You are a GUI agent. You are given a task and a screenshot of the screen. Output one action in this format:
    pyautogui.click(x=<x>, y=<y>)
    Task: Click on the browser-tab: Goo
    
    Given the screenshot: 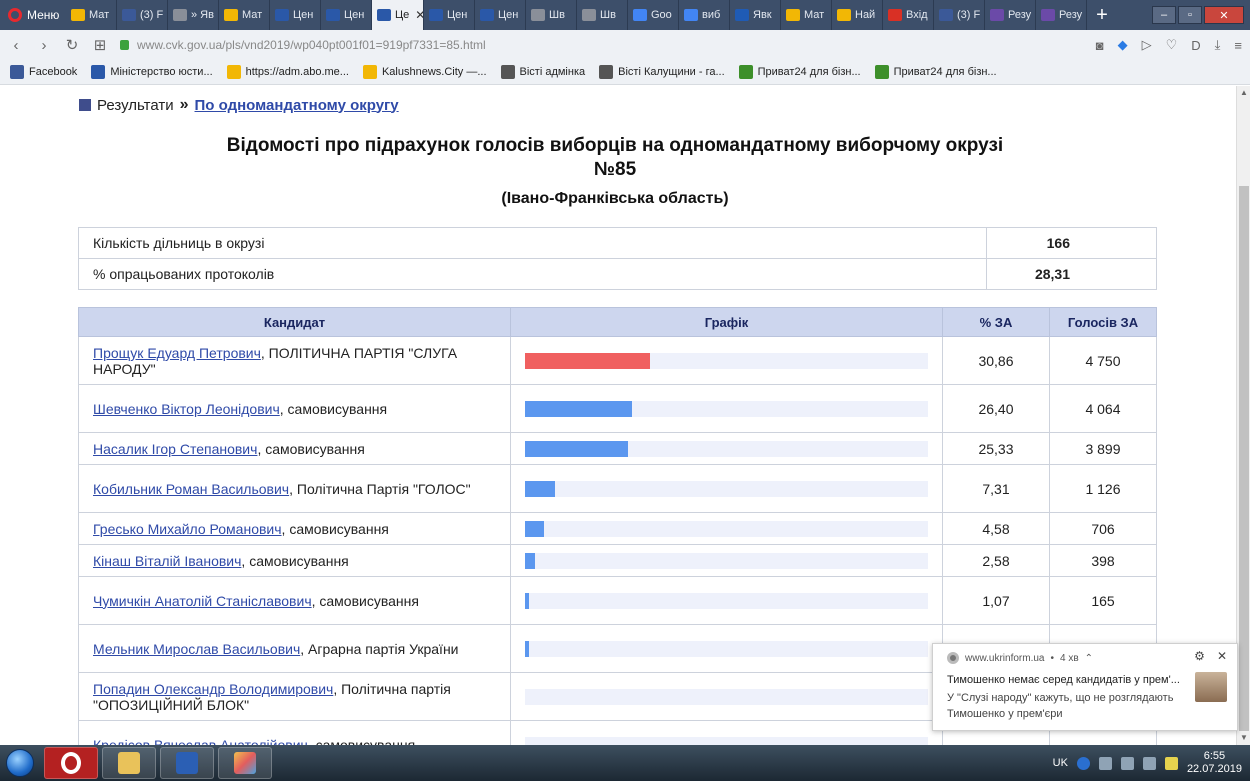 What is the action you would take?
    pyautogui.click(x=653, y=15)
    